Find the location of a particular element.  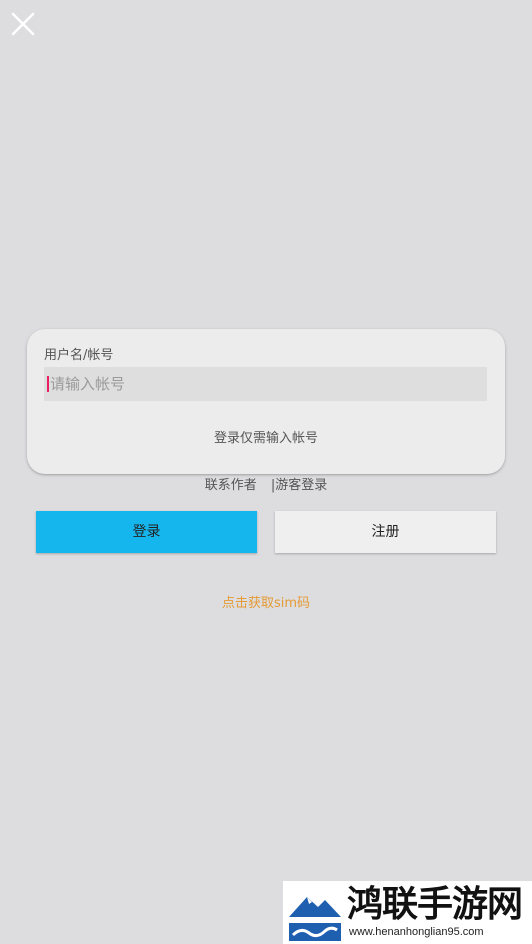

username-label: 用户名/帐号 is located at coordinates (79, 355).